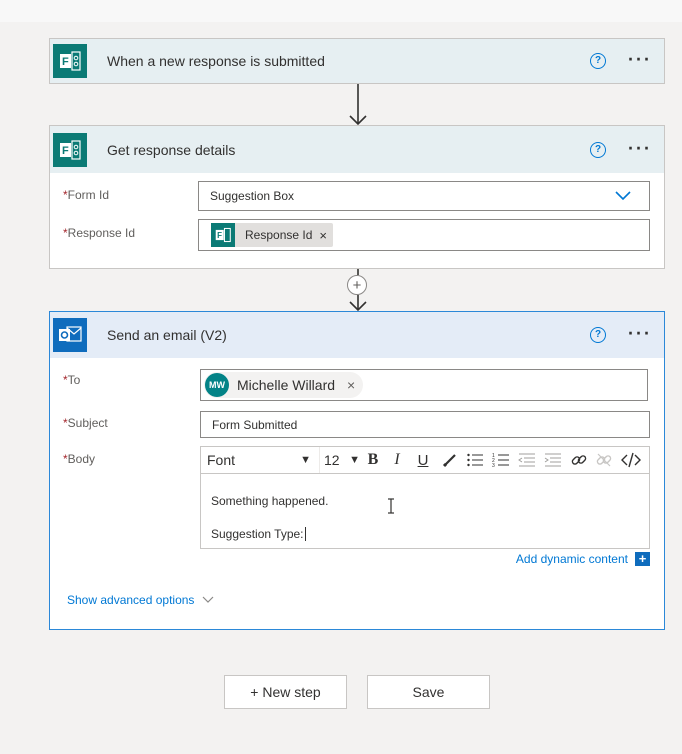 The height and width of the screenshot is (754, 682). What do you see at coordinates (70, 335) in the screenshot?
I see `outlook-icon` at bounding box center [70, 335].